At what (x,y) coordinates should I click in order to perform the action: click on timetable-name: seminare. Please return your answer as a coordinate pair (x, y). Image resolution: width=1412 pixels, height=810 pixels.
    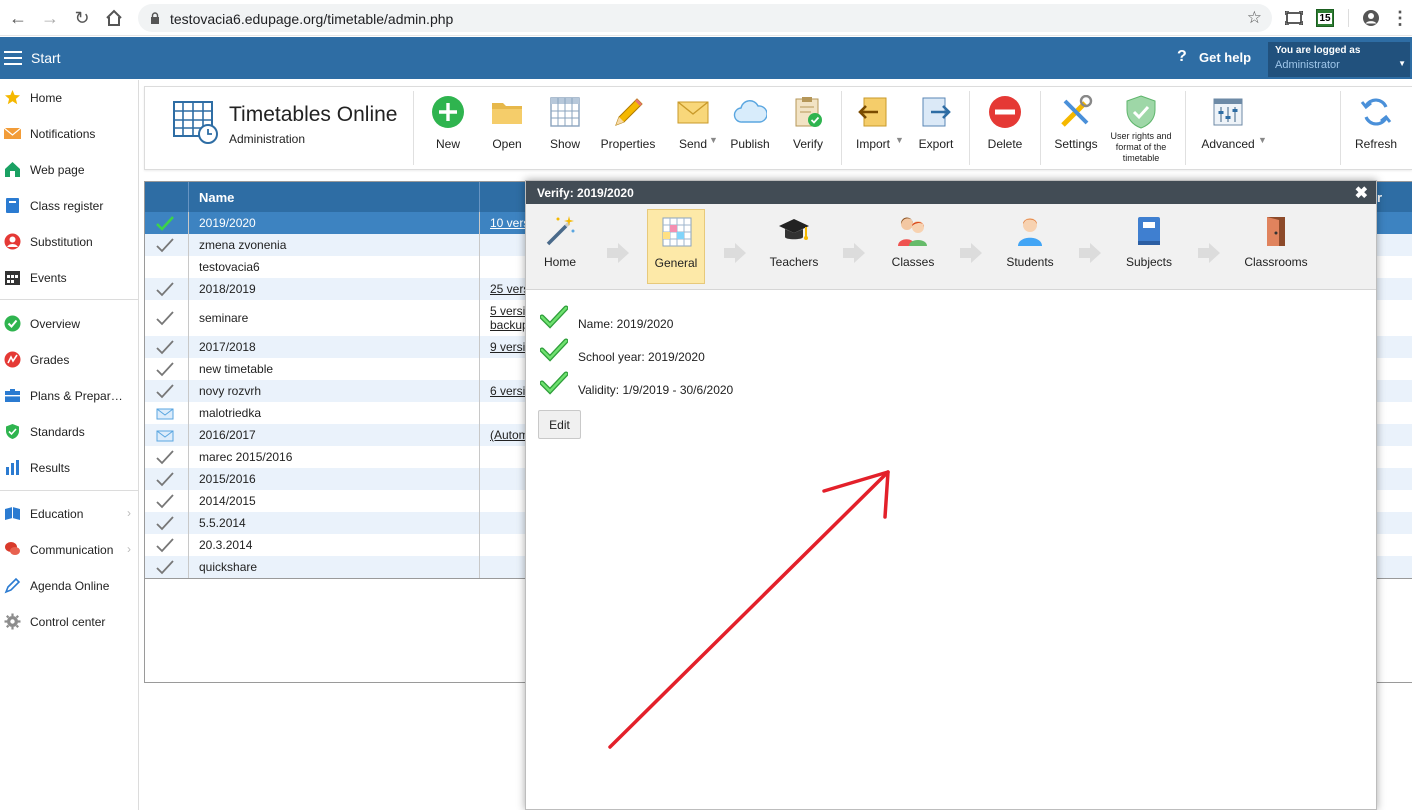
    Looking at the image, I should click on (224, 318).